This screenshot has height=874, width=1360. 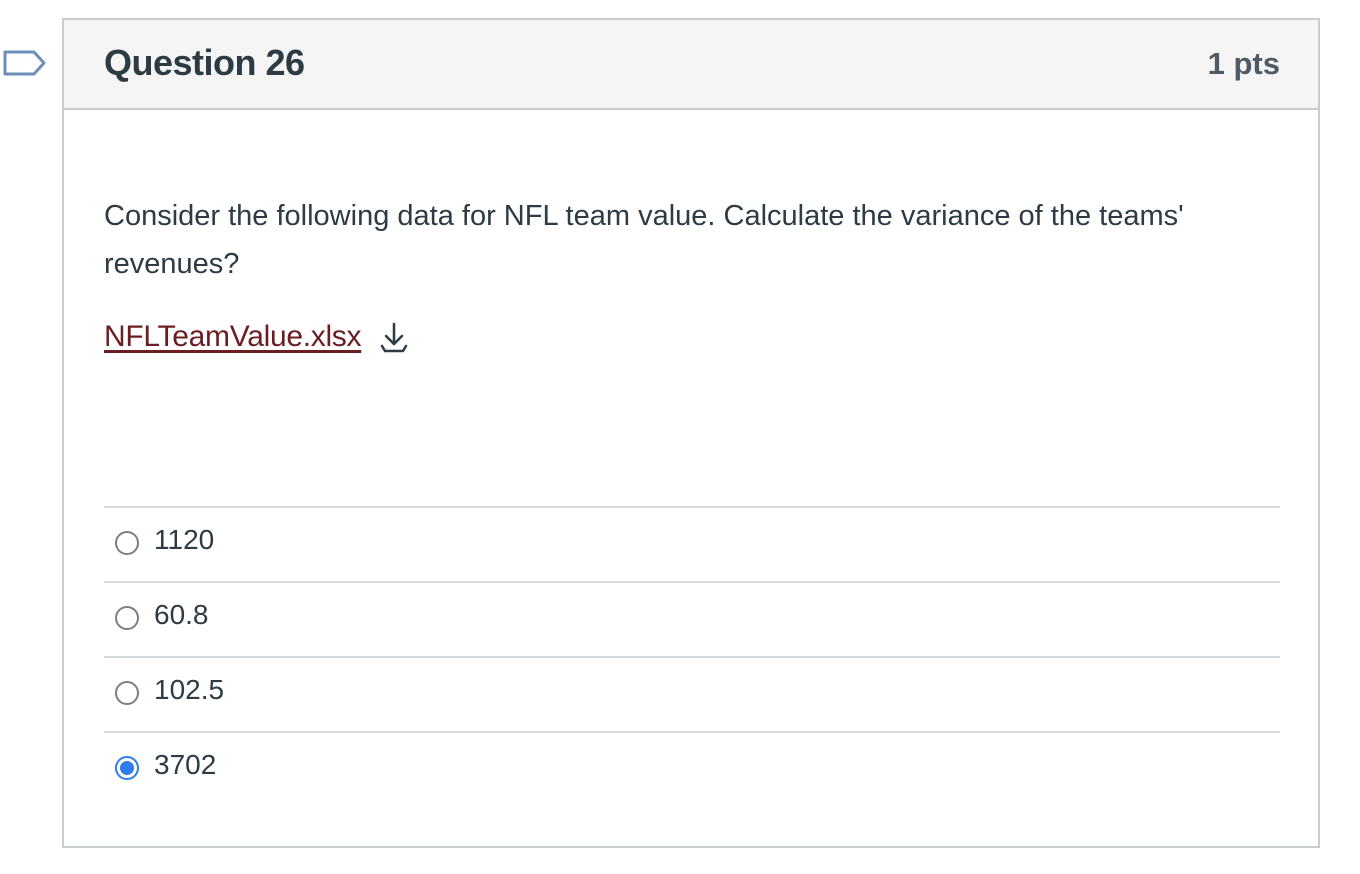 What do you see at coordinates (189, 689) in the screenshot?
I see `answer-label: 102.5` at bounding box center [189, 689].